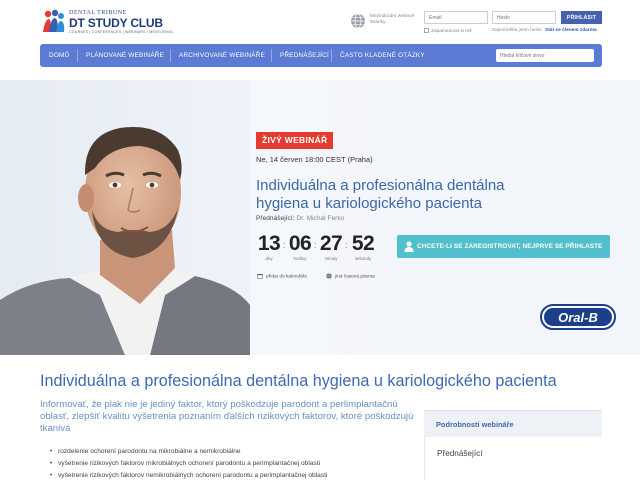 This screenshot has width=640, height=480. I want to click on speaker-label: Přednášející:, so click(275, 218).